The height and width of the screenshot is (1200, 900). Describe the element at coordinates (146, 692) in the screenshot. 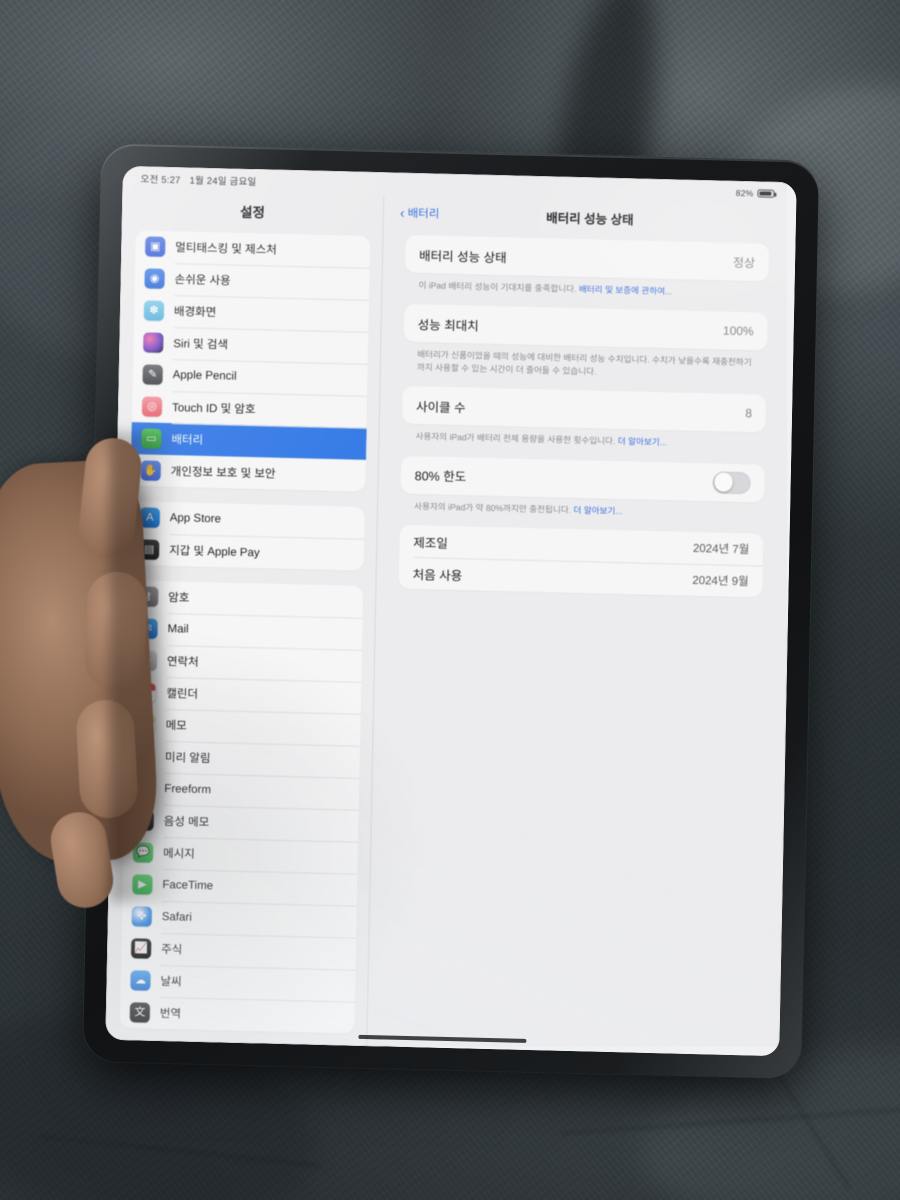

I see `calendar-icon` at that location.